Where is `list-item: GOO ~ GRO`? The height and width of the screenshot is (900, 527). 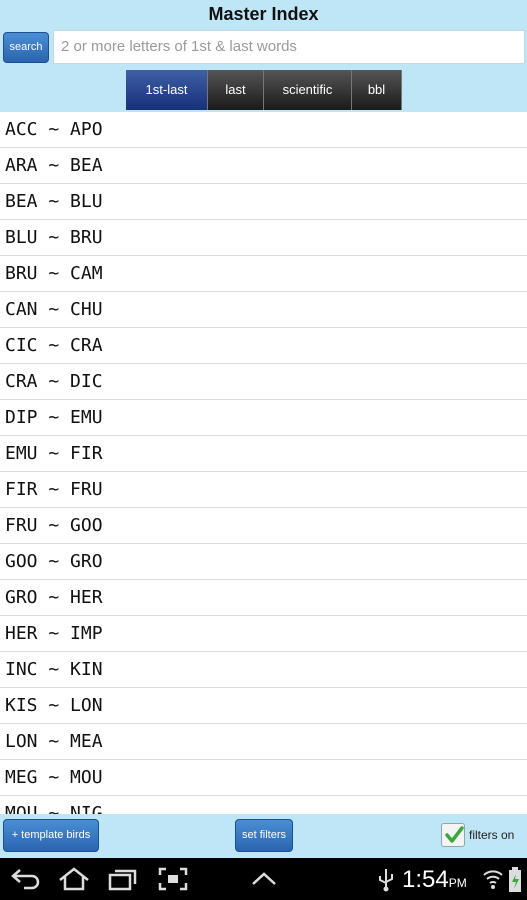 list-item: GOO ~ GRO is located at coordinates (263, 562).